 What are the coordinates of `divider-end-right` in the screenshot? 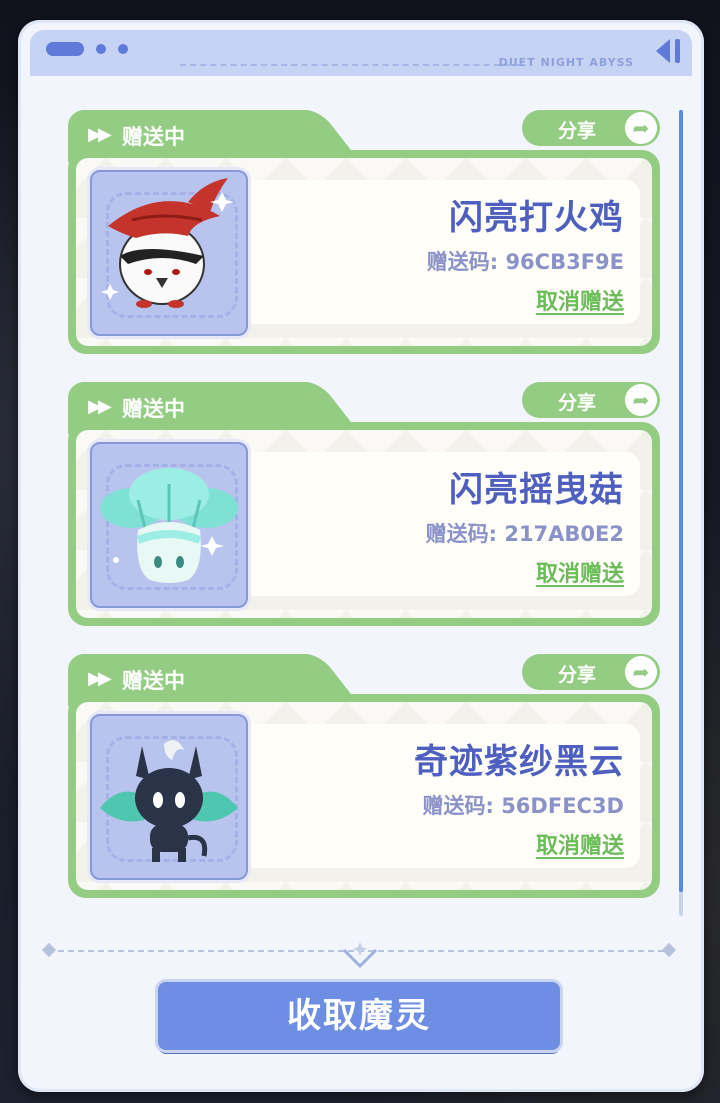 It's located at (669, 950).